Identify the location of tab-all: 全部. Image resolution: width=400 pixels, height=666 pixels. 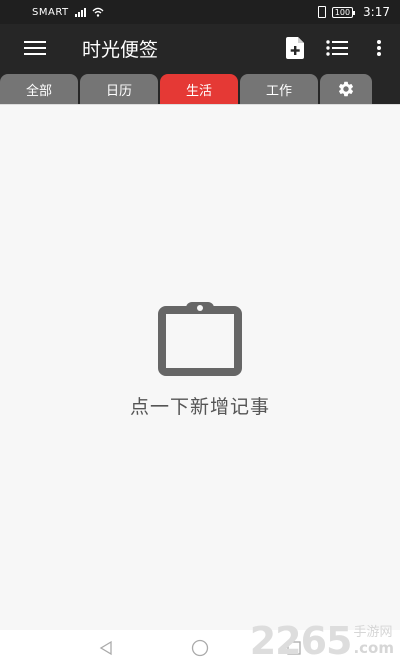
(39, 89).